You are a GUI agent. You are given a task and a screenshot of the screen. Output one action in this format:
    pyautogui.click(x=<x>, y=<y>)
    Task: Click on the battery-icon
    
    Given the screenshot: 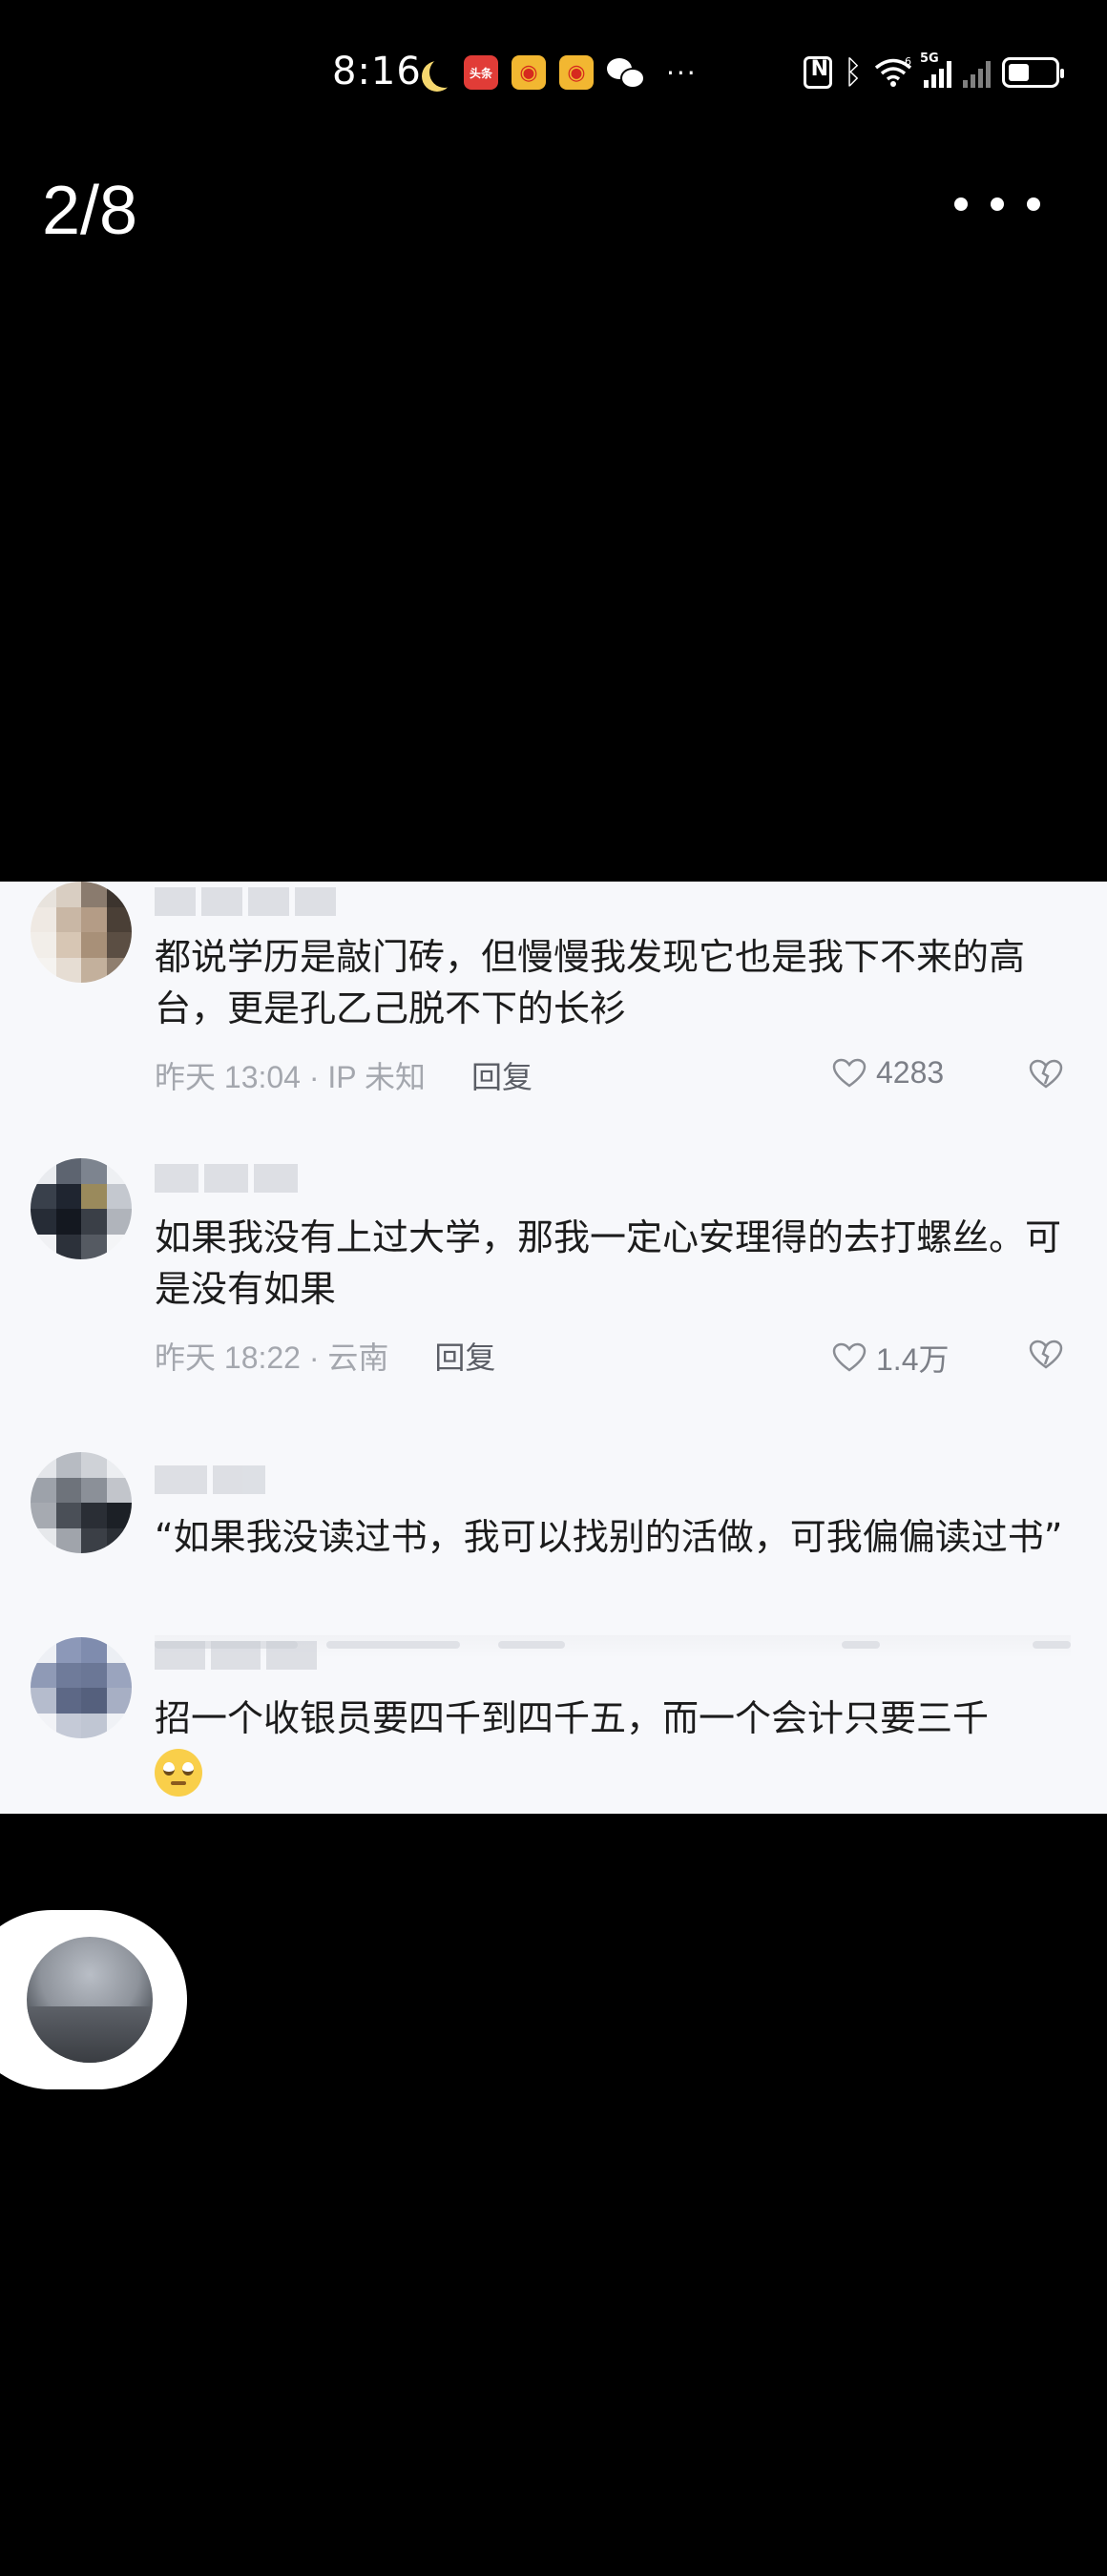 What is the action you would take?
    pyautogui.click(x=1033, y=72)
    